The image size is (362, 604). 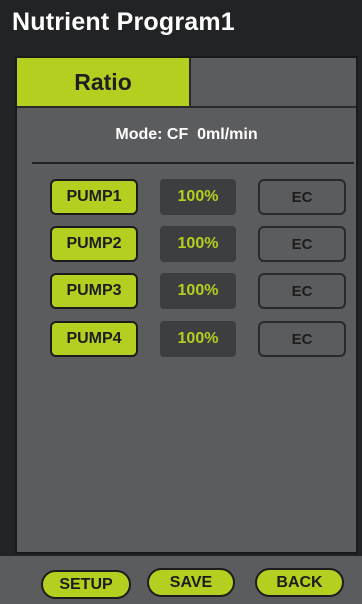 What do you see at coordinates (86, 584) in the screenshot?
I see `setup-button: SETUP` at bounding box center [86, 584].